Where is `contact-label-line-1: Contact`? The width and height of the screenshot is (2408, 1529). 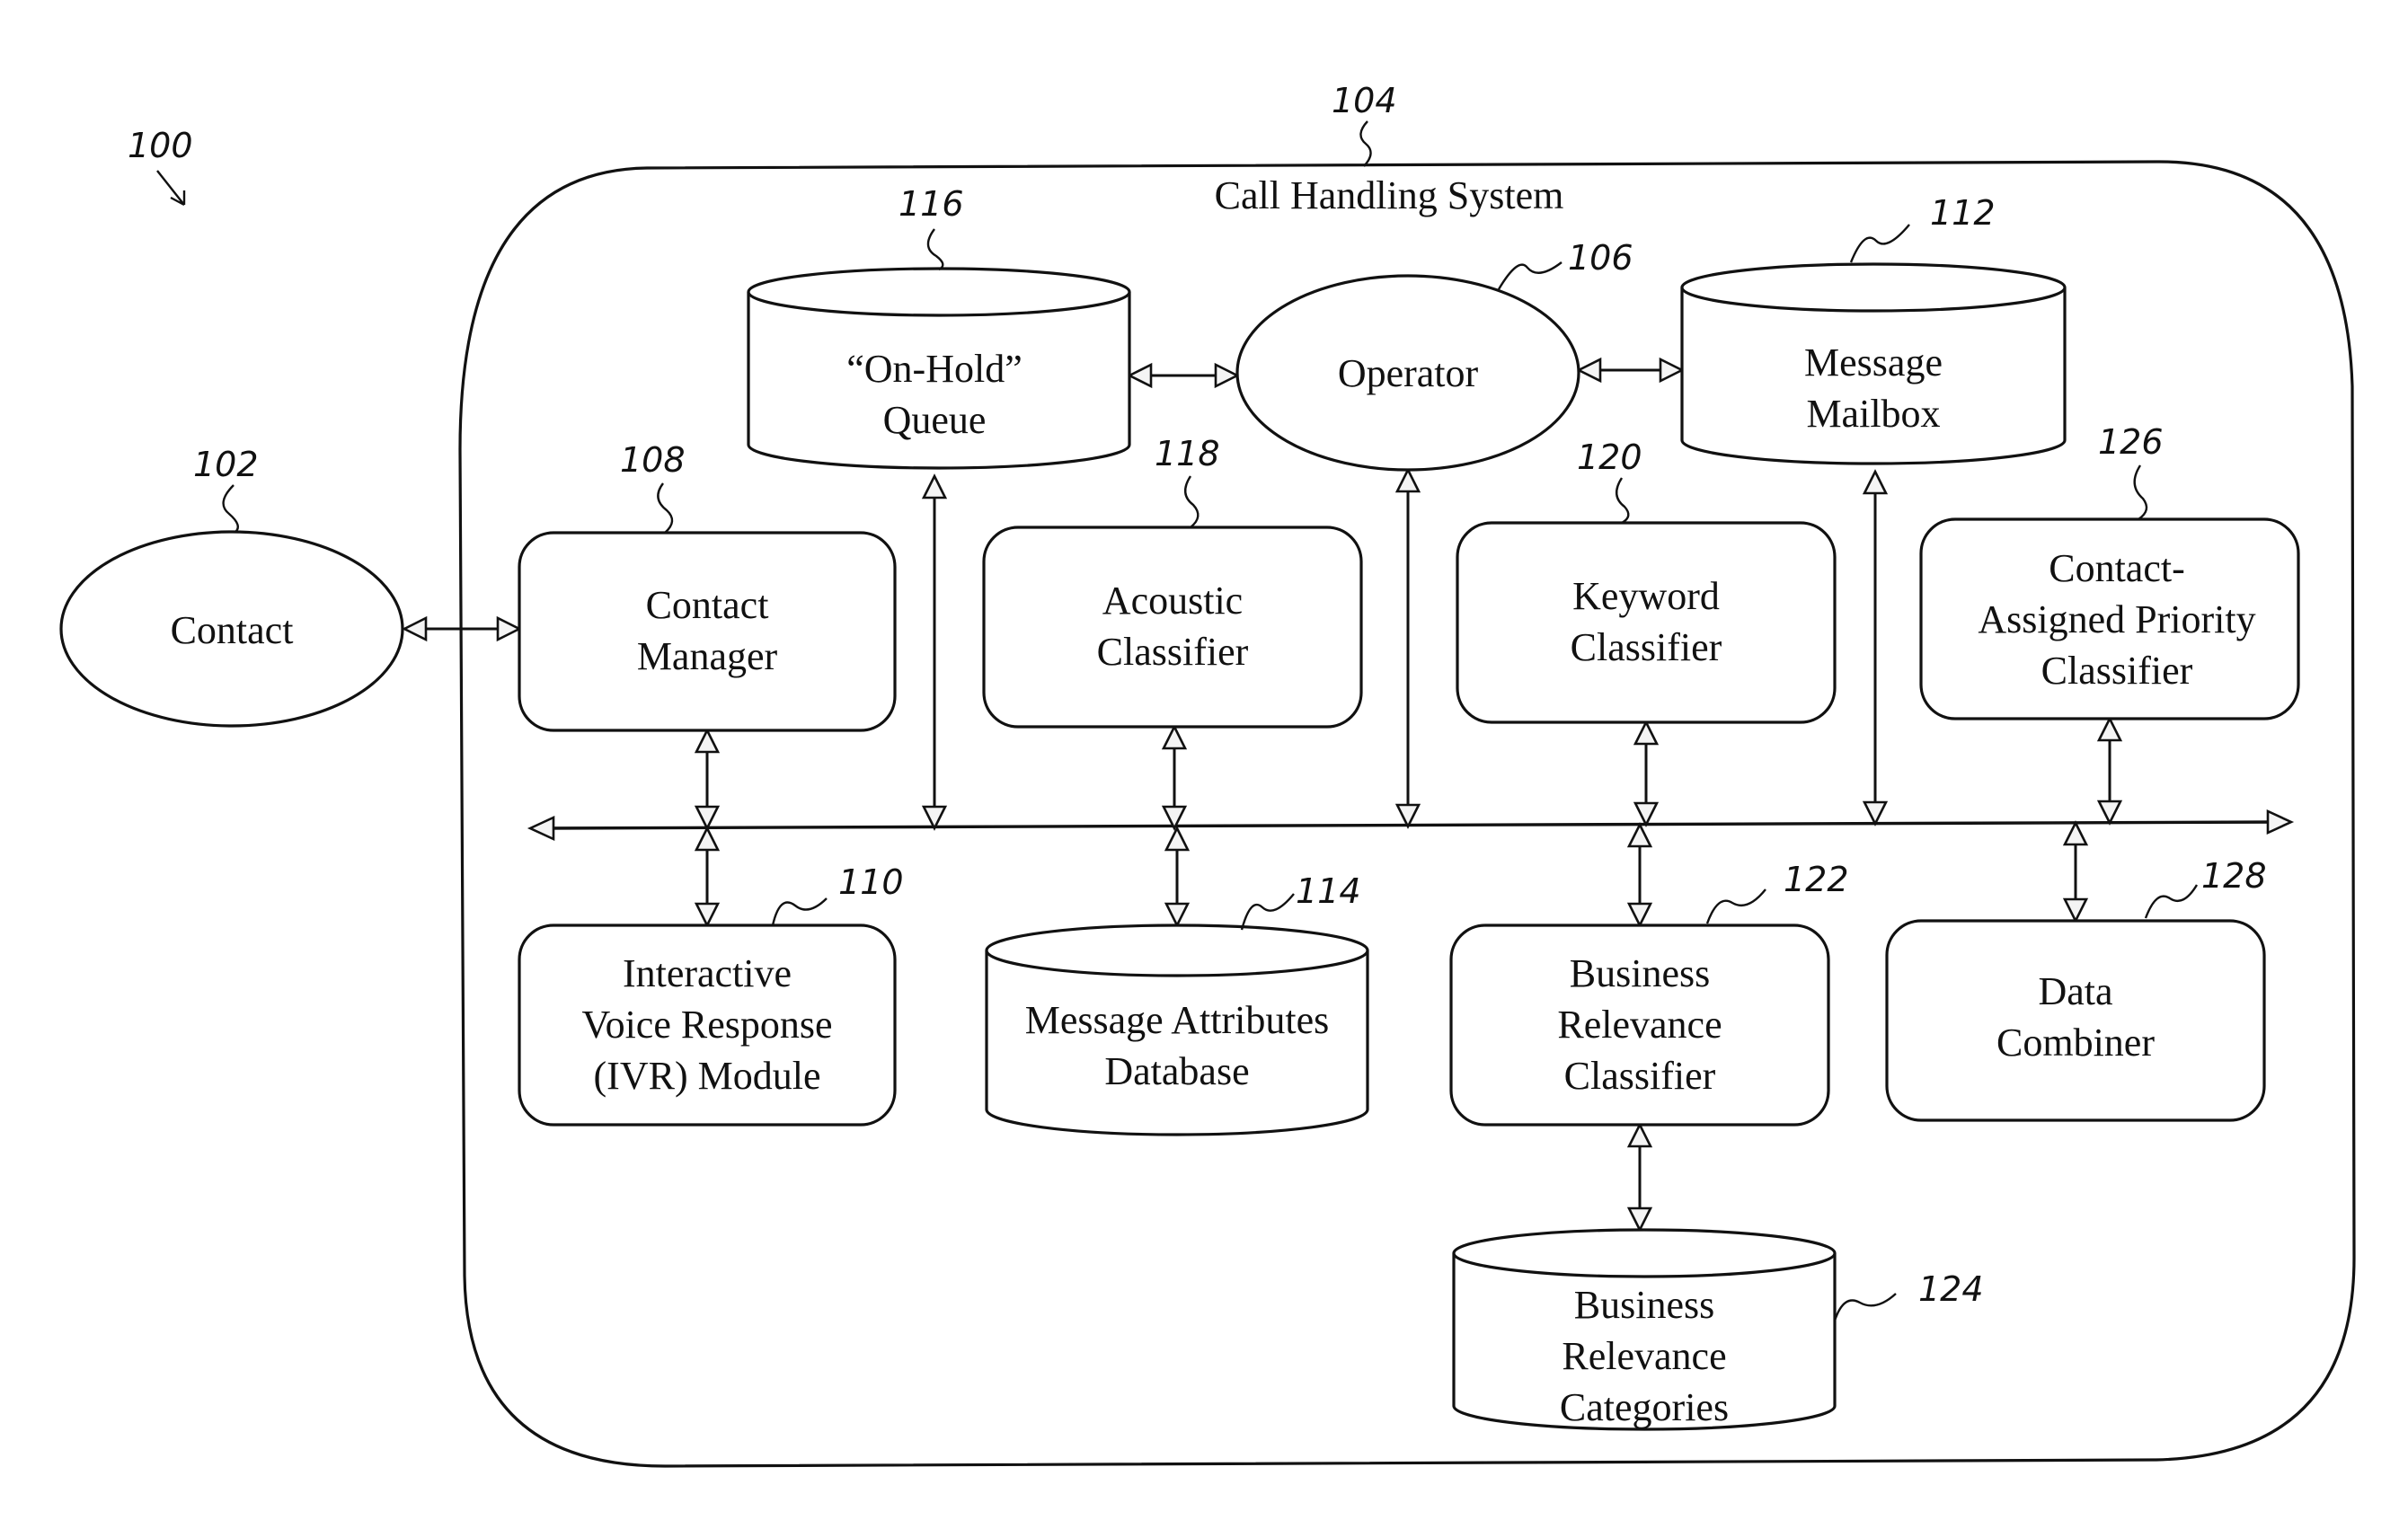 contact-label-line-1: Contact is located at coordinates (232, 630).